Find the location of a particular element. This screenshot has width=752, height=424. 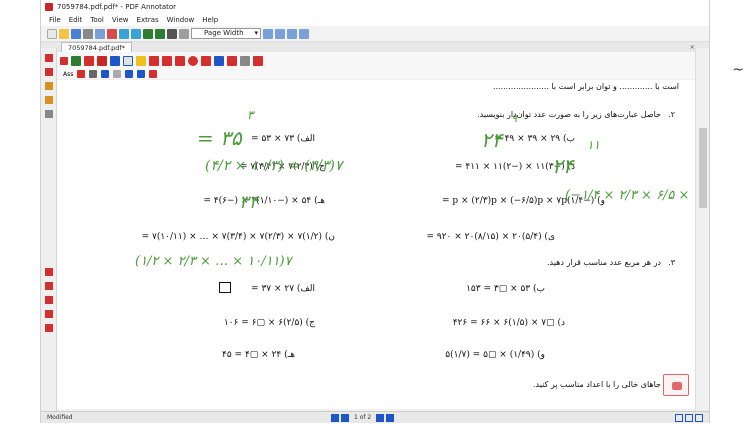

menu-bar: File Edit Tool View Extras Window Help is located at coordinates (375, 20).